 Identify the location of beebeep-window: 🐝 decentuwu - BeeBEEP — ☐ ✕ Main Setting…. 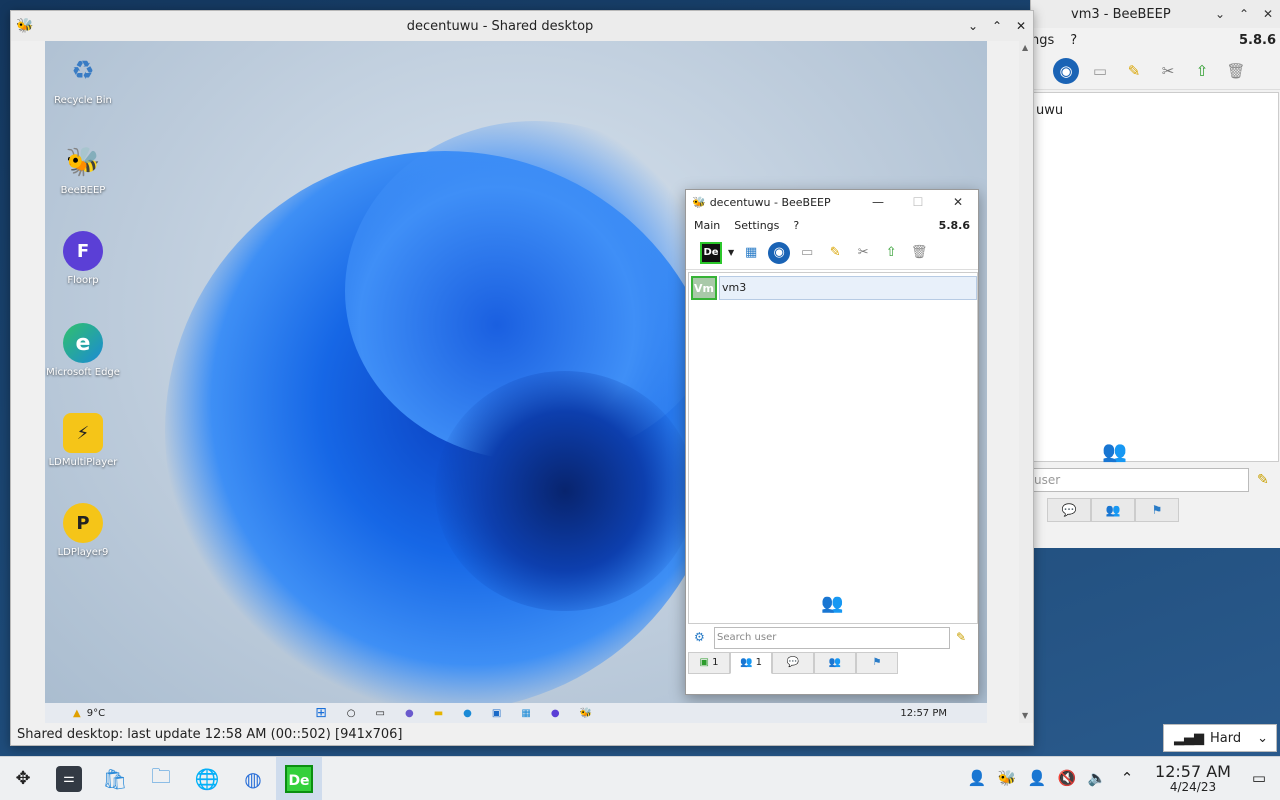
(832, 442).